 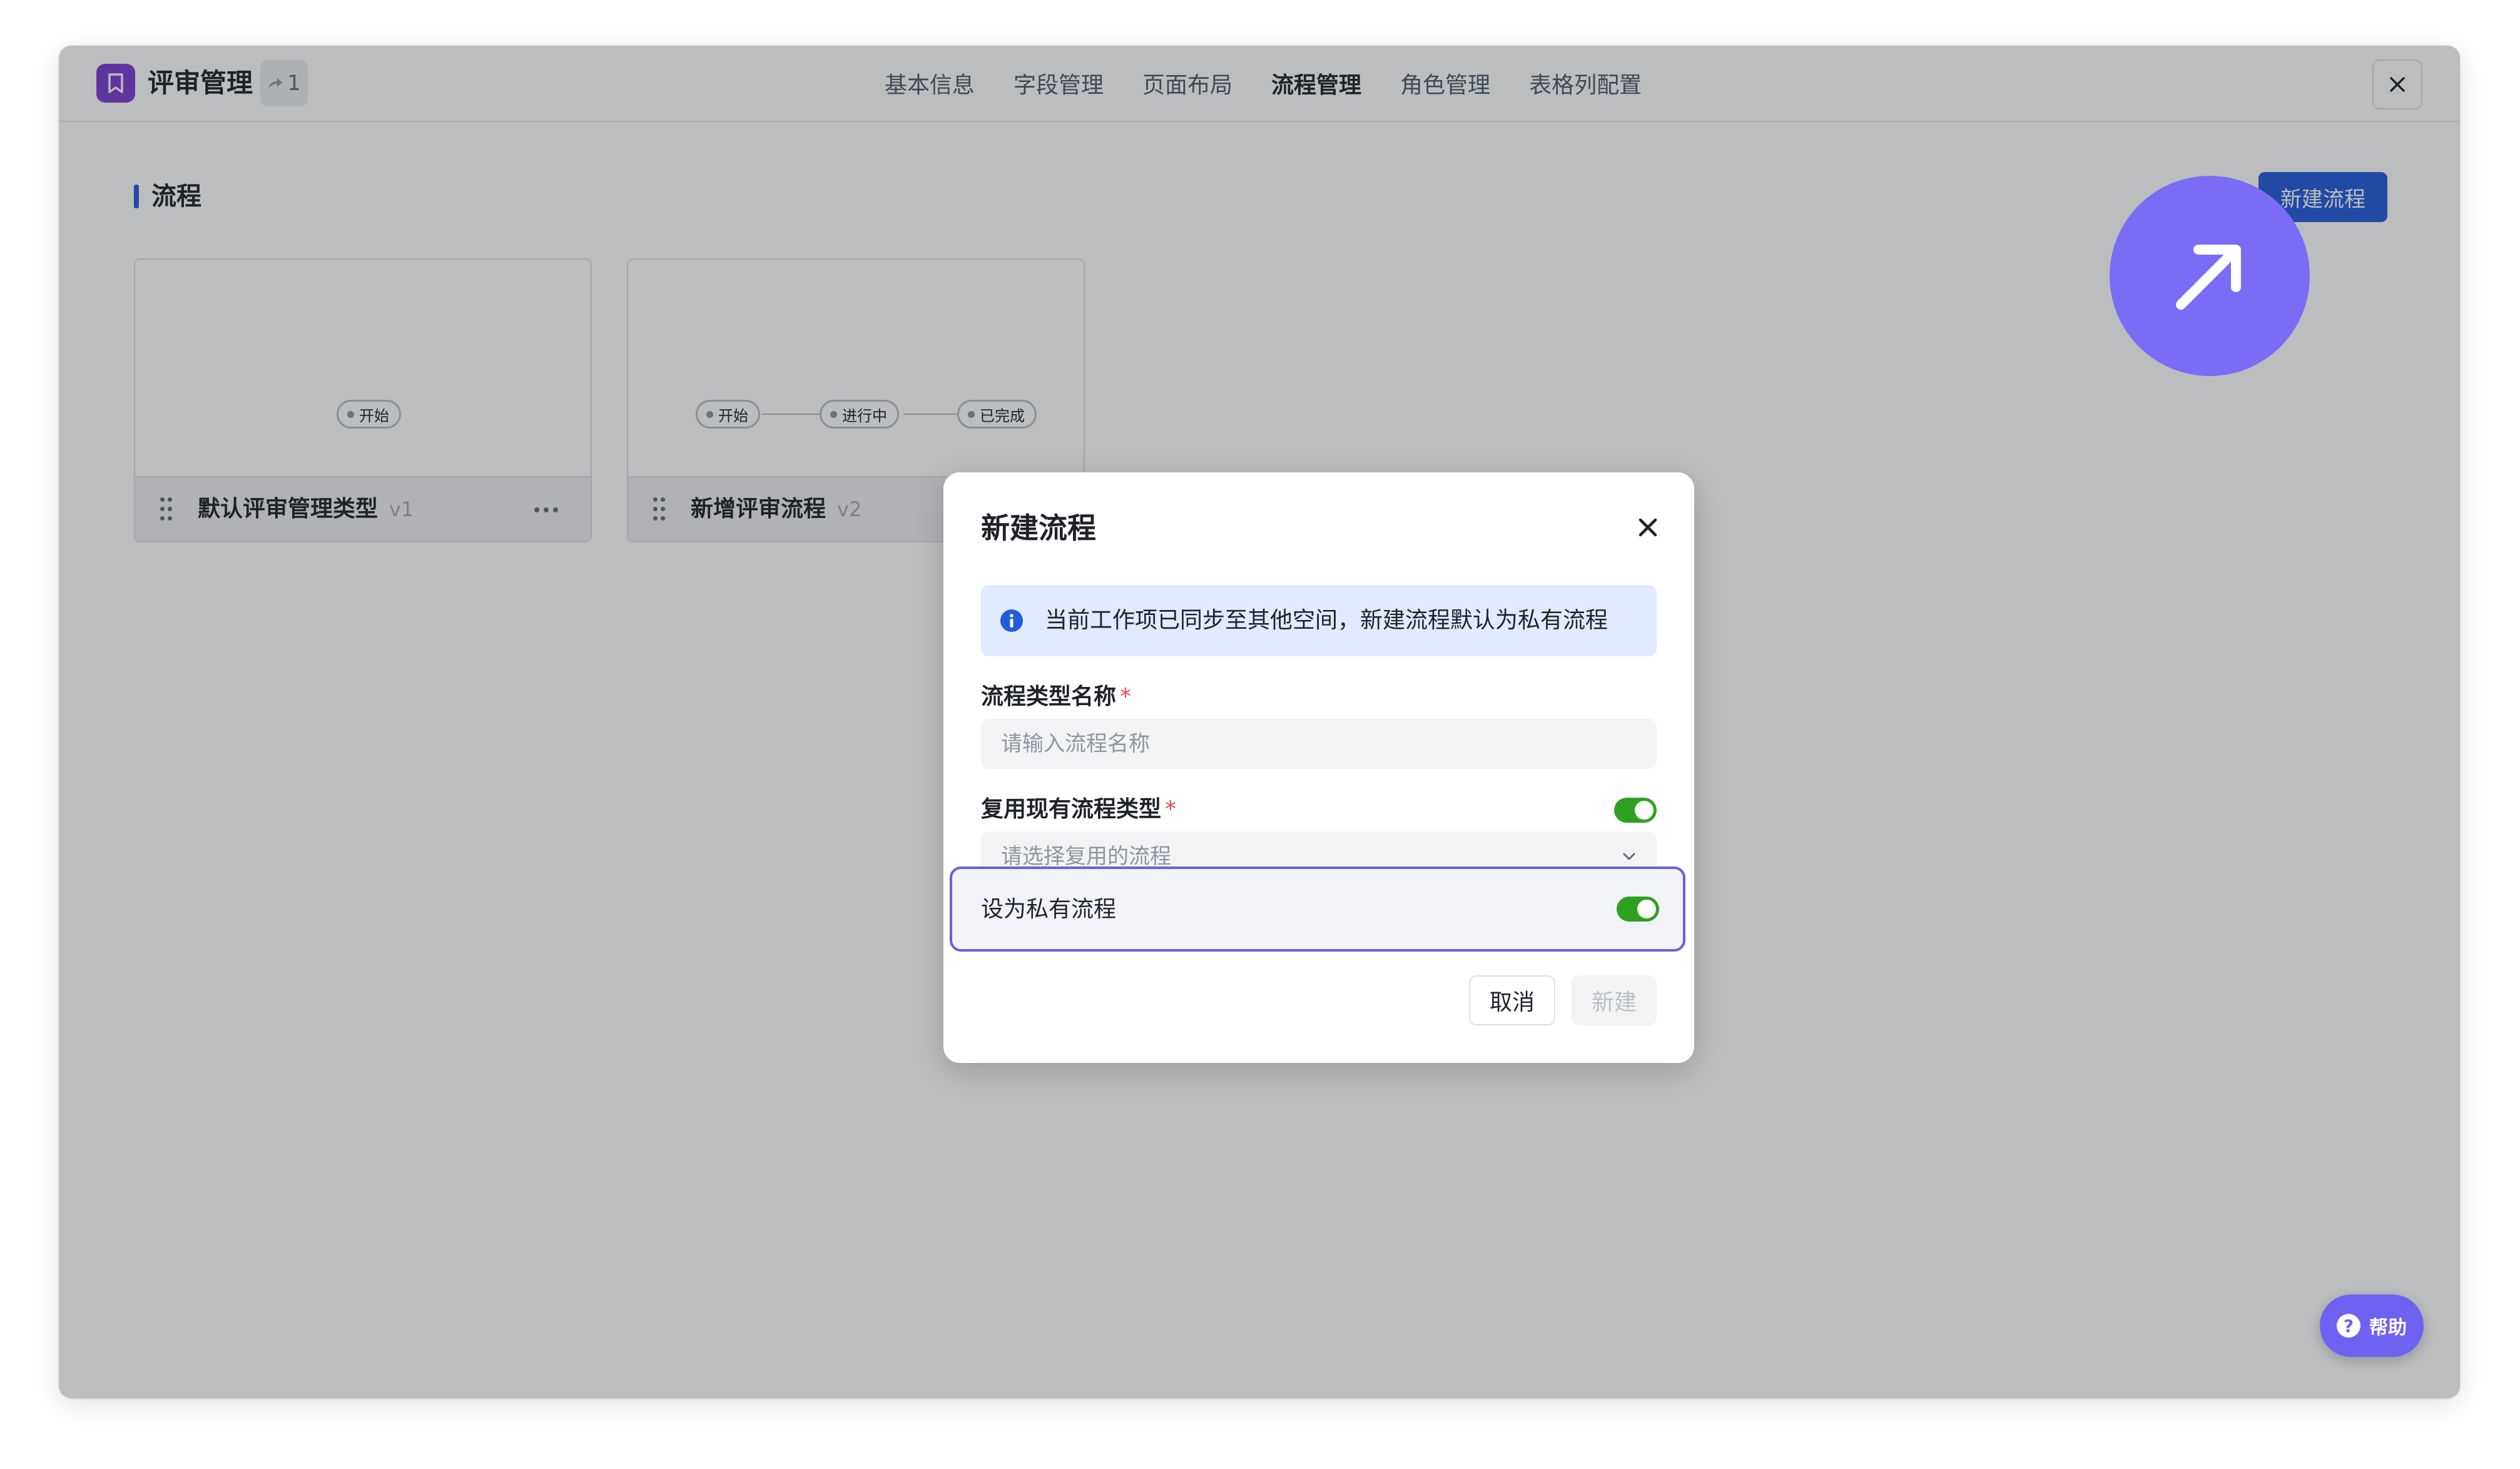 What do you see at coordinates (1038, 528) in the screenshot?
I see `dialog-title: 新建流程` at bounding box center [1038, 528].